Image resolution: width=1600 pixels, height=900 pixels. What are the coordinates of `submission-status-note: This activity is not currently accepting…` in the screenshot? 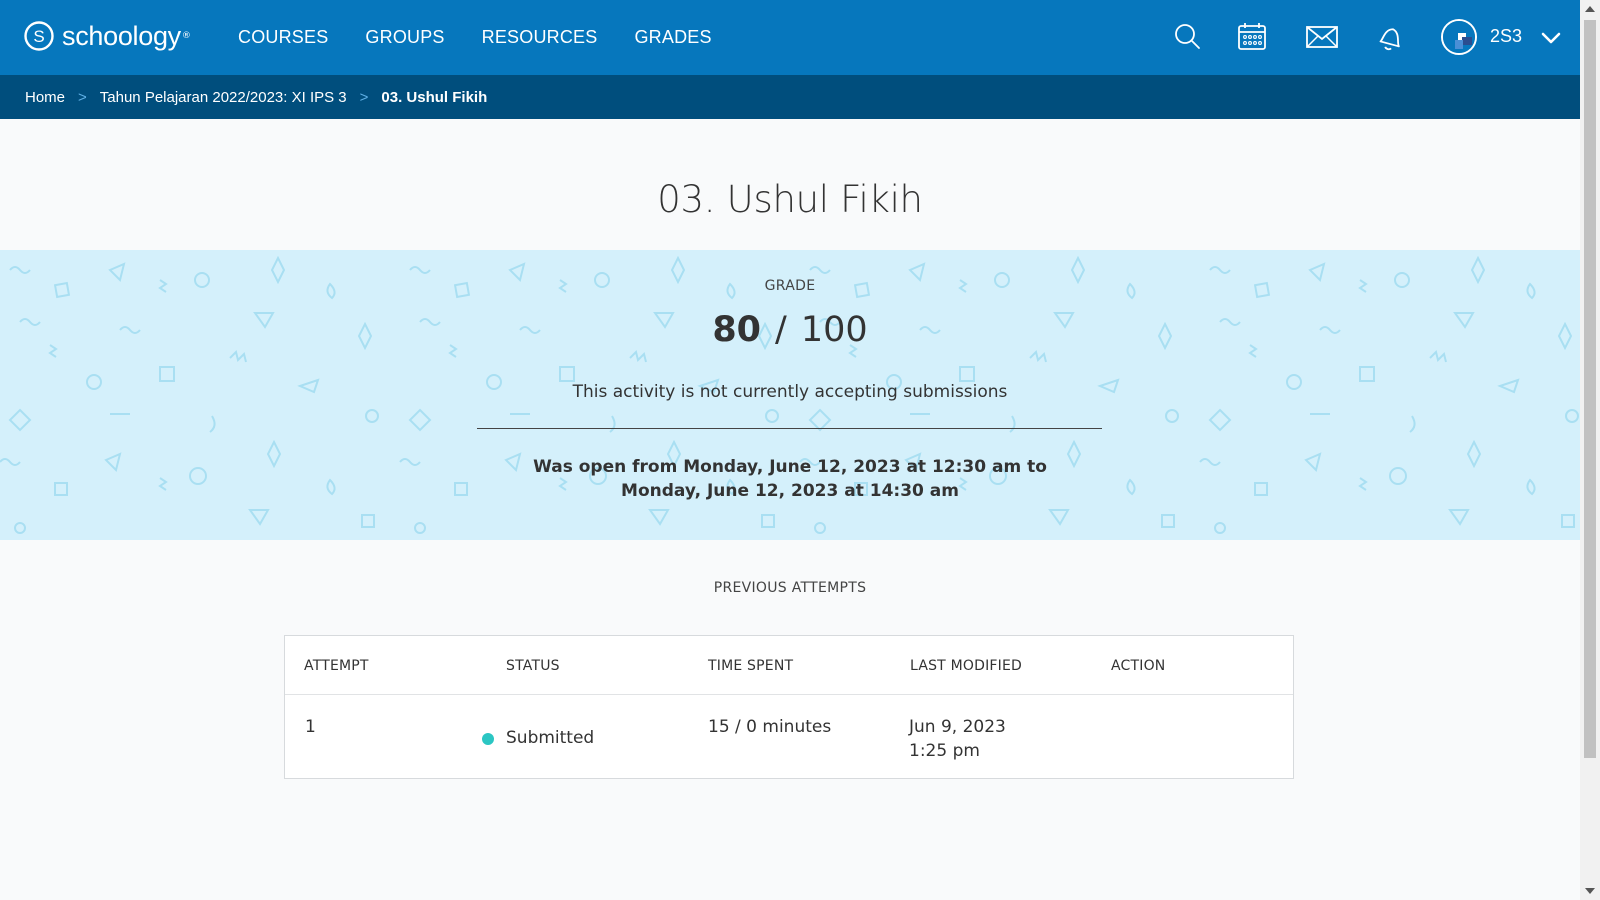 It's located at (790, 392).